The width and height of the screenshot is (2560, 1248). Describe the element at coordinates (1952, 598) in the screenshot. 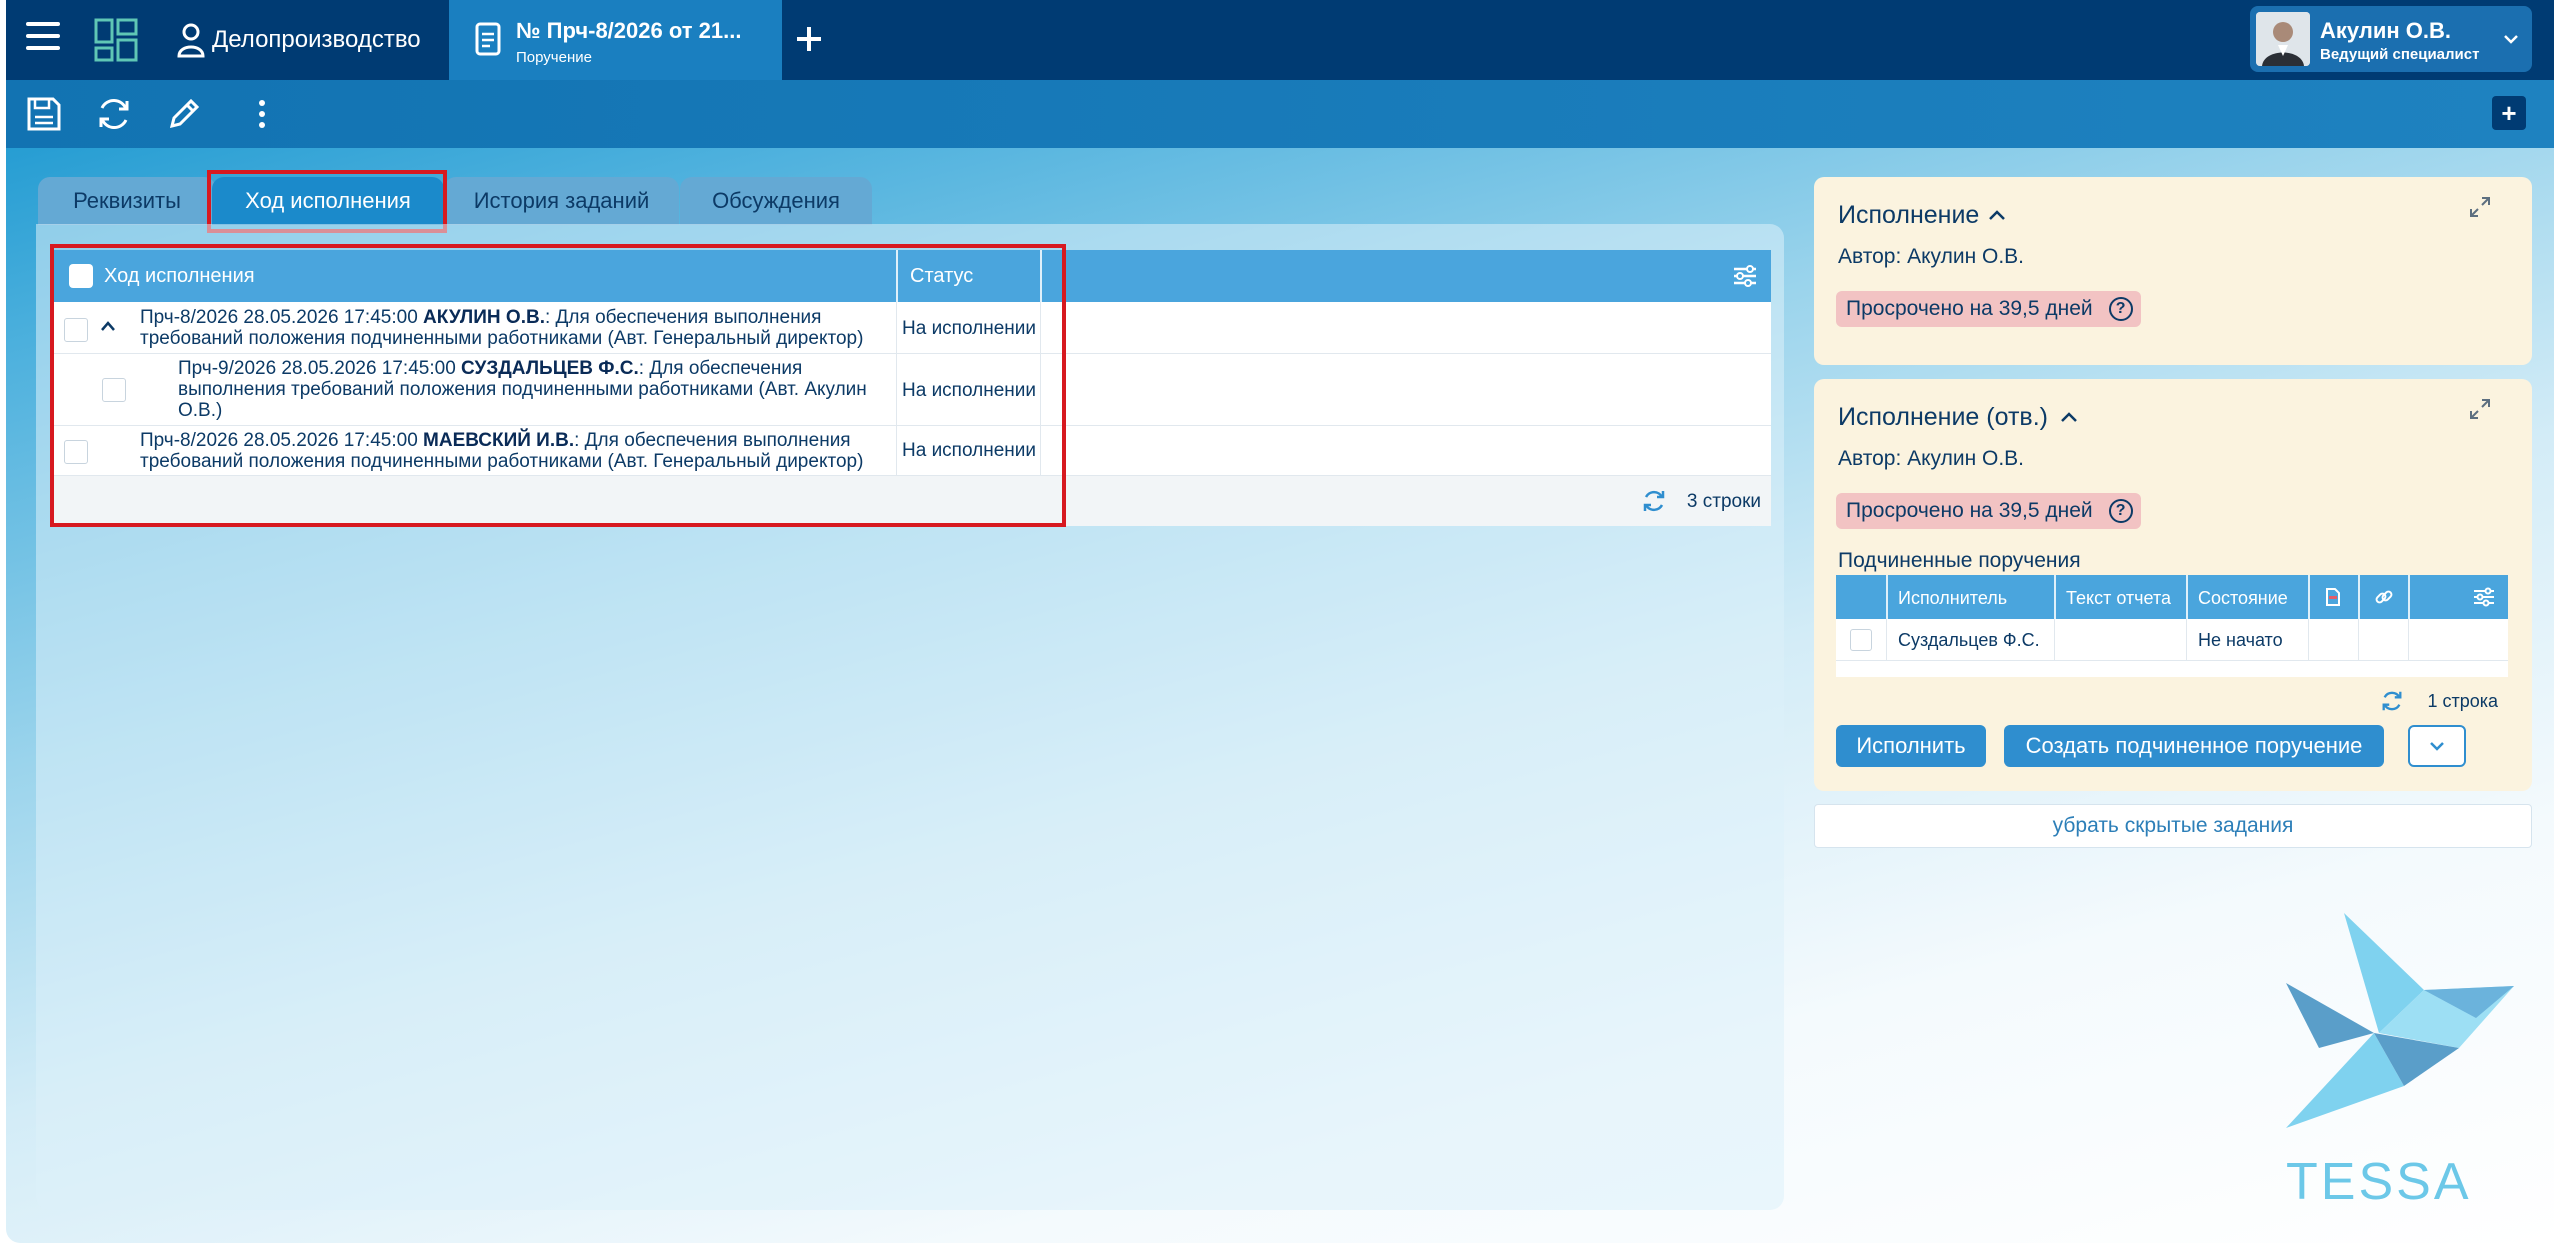

I see `column-header-executor: Исполнитель` at that location.